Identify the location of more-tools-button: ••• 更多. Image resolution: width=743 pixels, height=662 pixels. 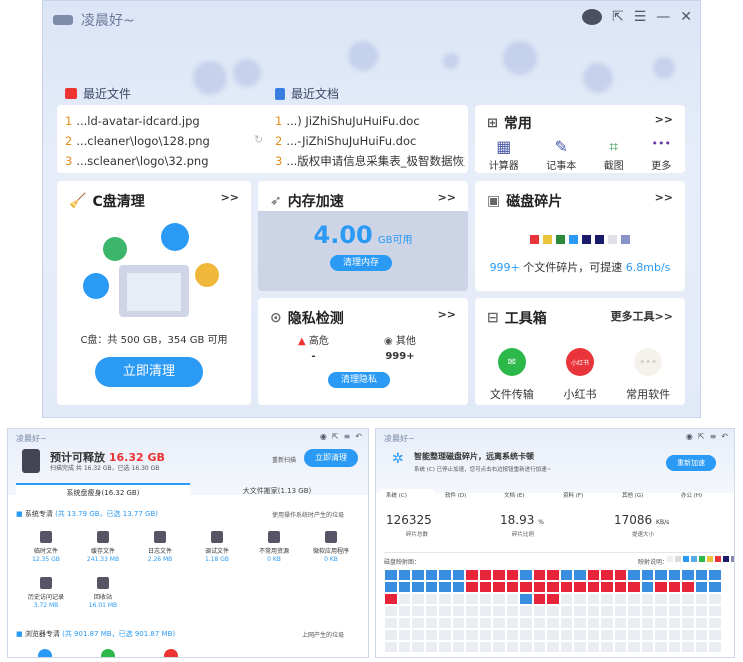
(661, 154).